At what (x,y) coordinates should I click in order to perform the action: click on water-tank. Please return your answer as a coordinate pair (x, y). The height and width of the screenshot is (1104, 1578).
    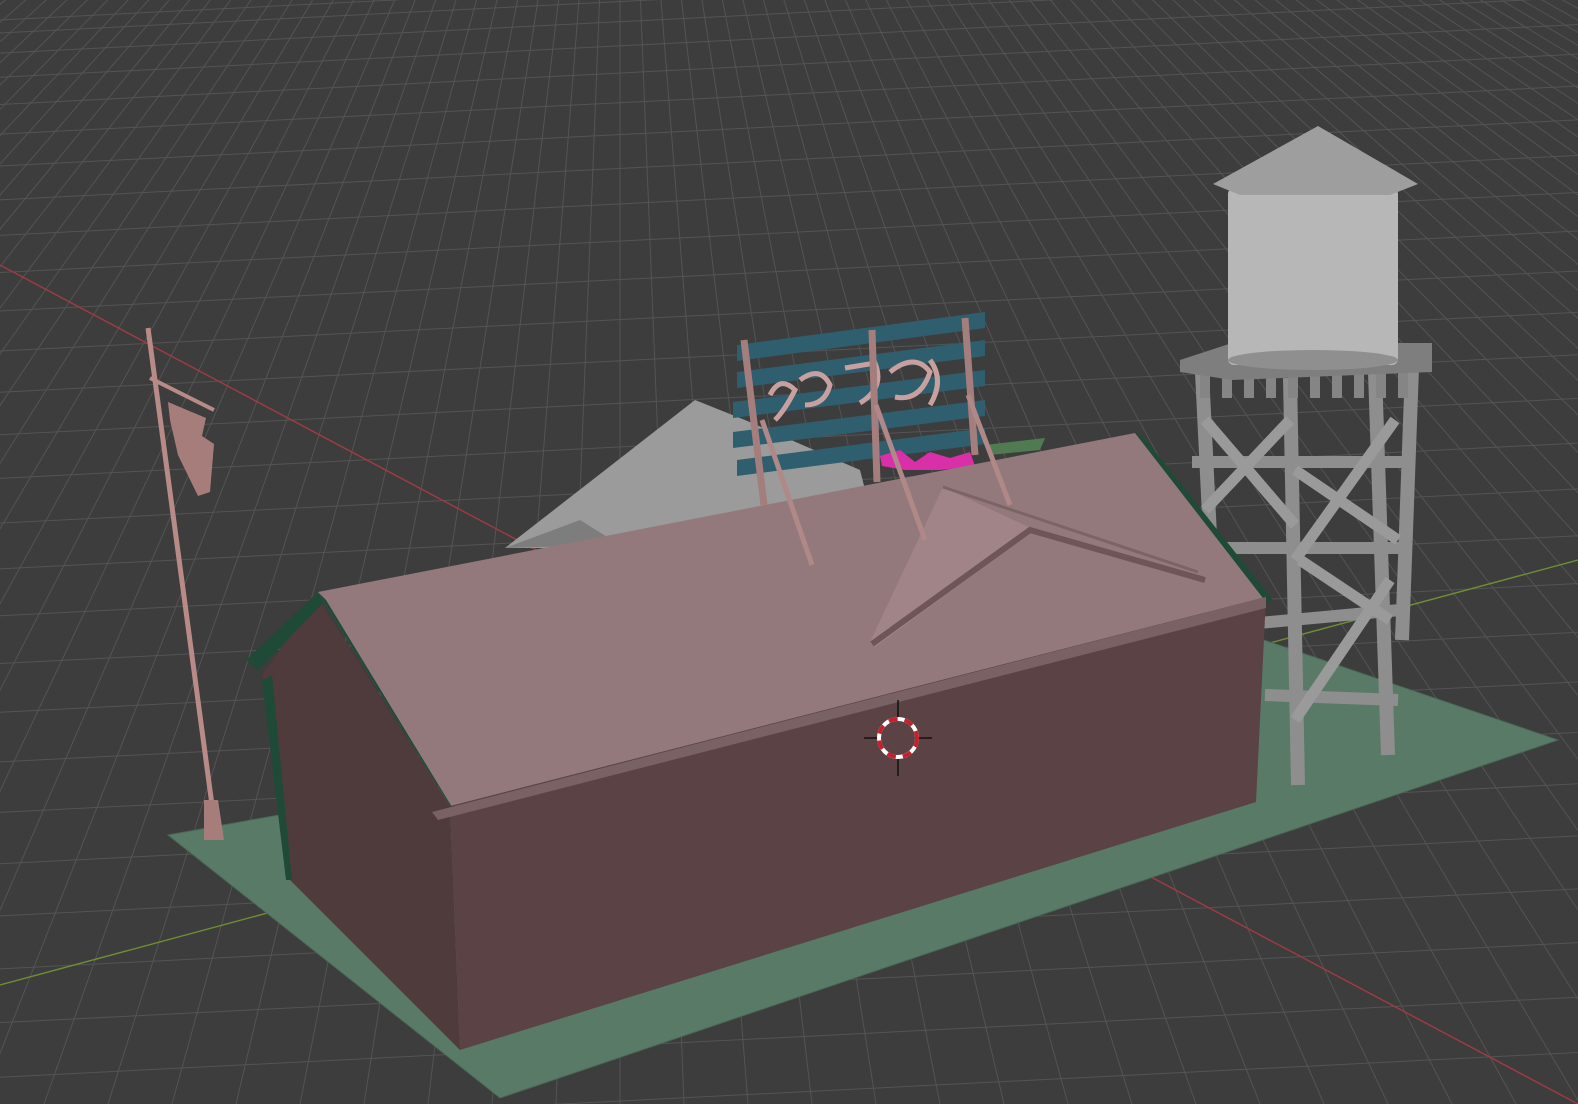
    Looking at the image, I should click on (1313, 276).